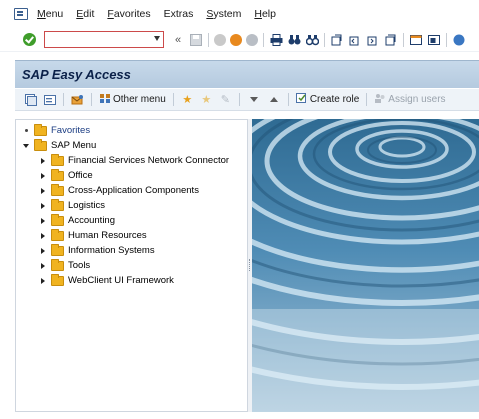  What do you see at coordinates (29, 39) in the screenshot?
I see `ok-icon` at bounding box center [29, 39].